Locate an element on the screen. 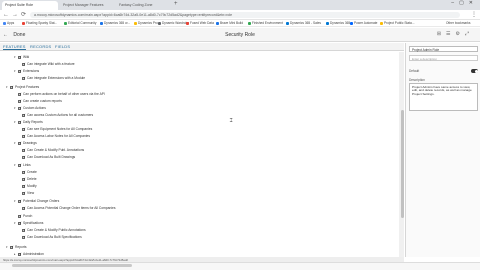 The image size is (480, 270). tree-item: ▾Reports is located at coordinates (16, 247).